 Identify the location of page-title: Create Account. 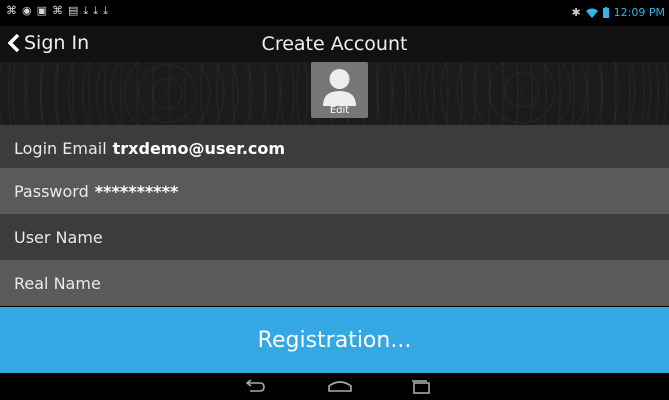
(334, 44).